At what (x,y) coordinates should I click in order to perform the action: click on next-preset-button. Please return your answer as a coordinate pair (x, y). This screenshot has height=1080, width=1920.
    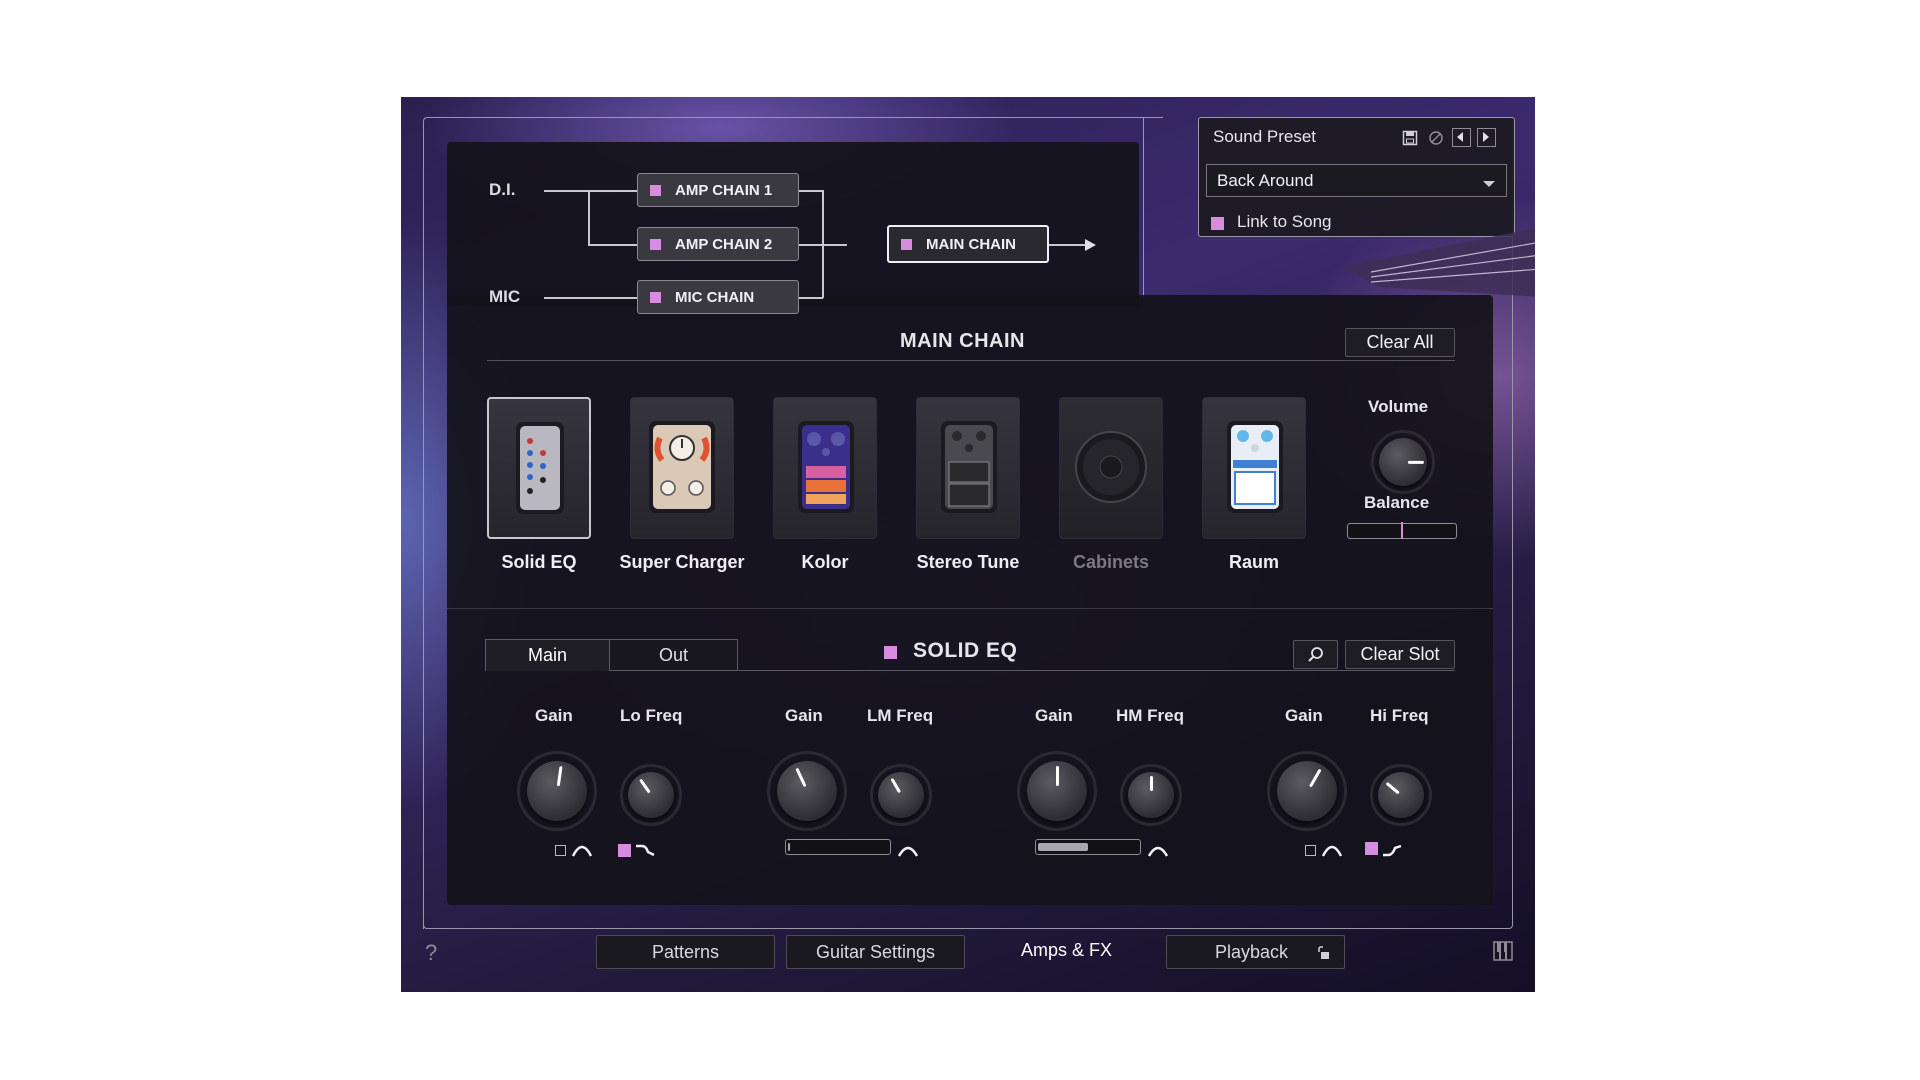
    Looking at the image, I should click on (1486, 137).